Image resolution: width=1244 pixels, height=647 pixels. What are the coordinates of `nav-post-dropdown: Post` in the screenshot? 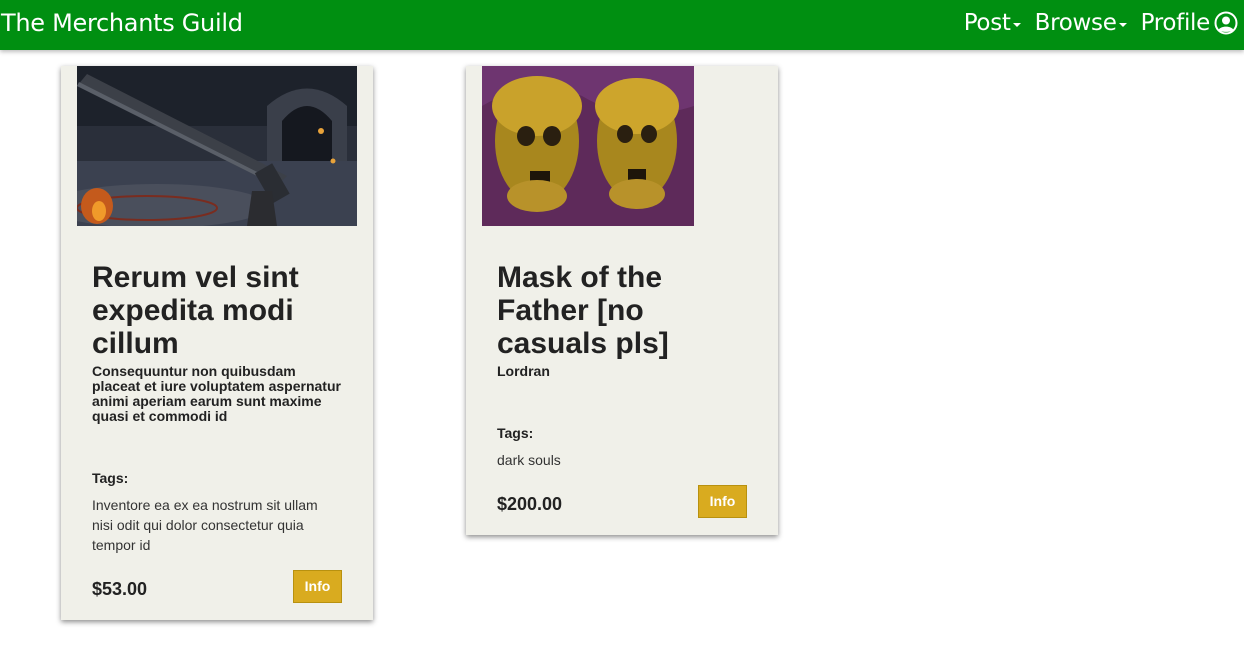 It's located at (992, 23).